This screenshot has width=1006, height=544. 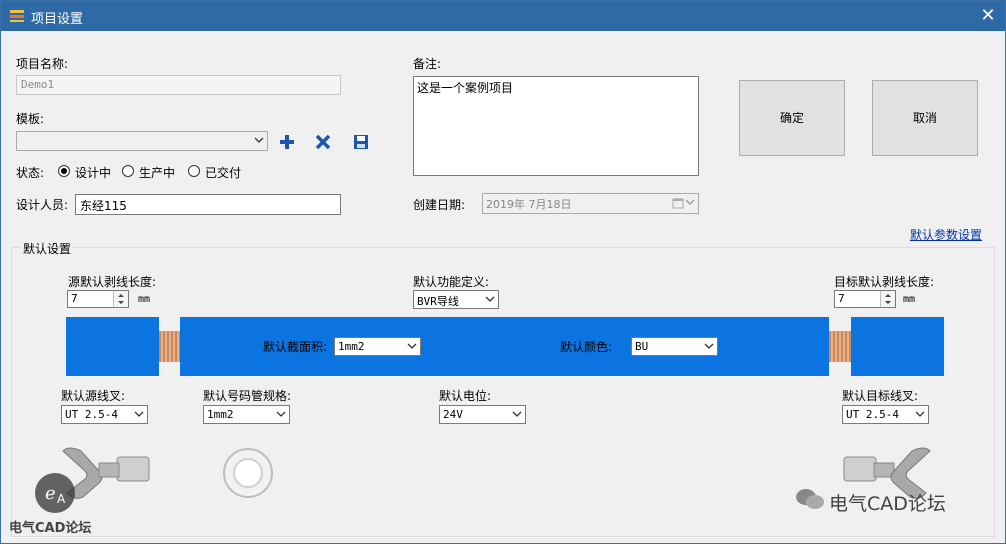 I want to click on dst-strip-unit: mm, so click(x=909, y=299).